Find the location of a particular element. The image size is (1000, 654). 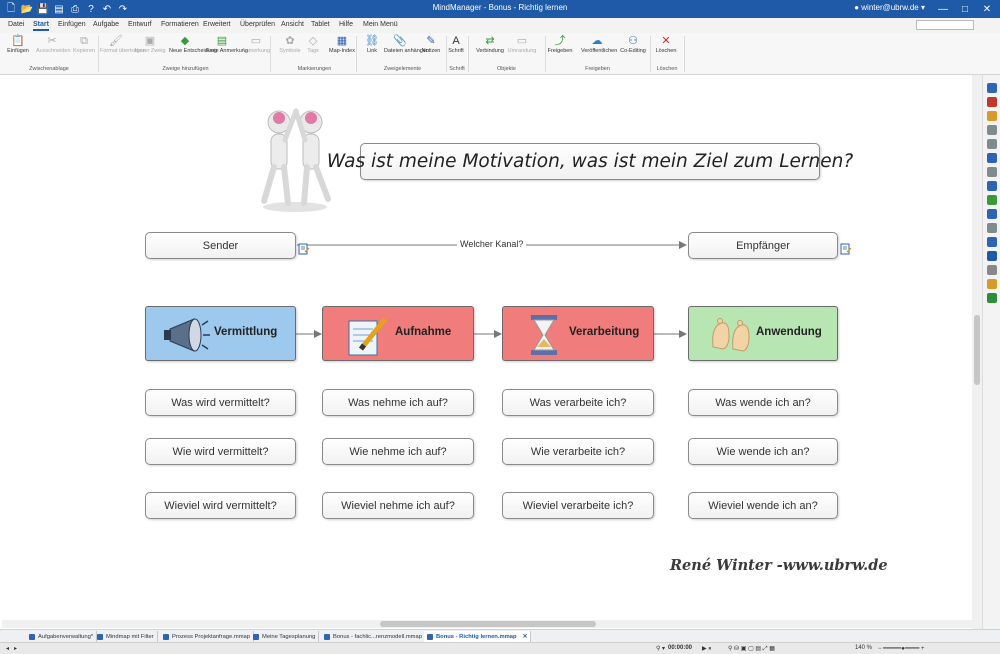

question-topic: Wie wird vermittelt? is located at coordinates (220, 451).